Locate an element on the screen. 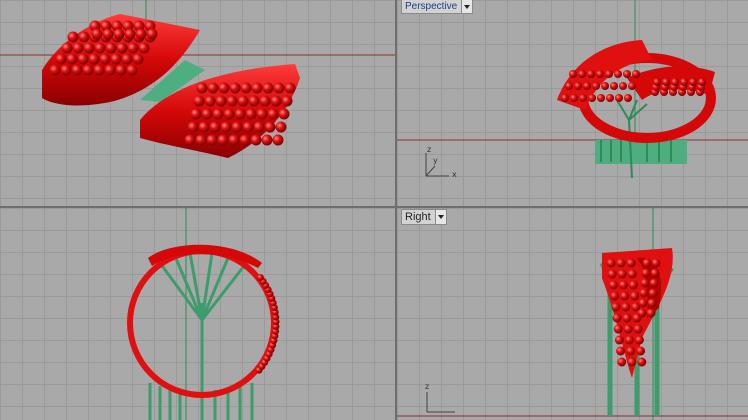  chevron-down-icon is located at coordinates (440, 217).